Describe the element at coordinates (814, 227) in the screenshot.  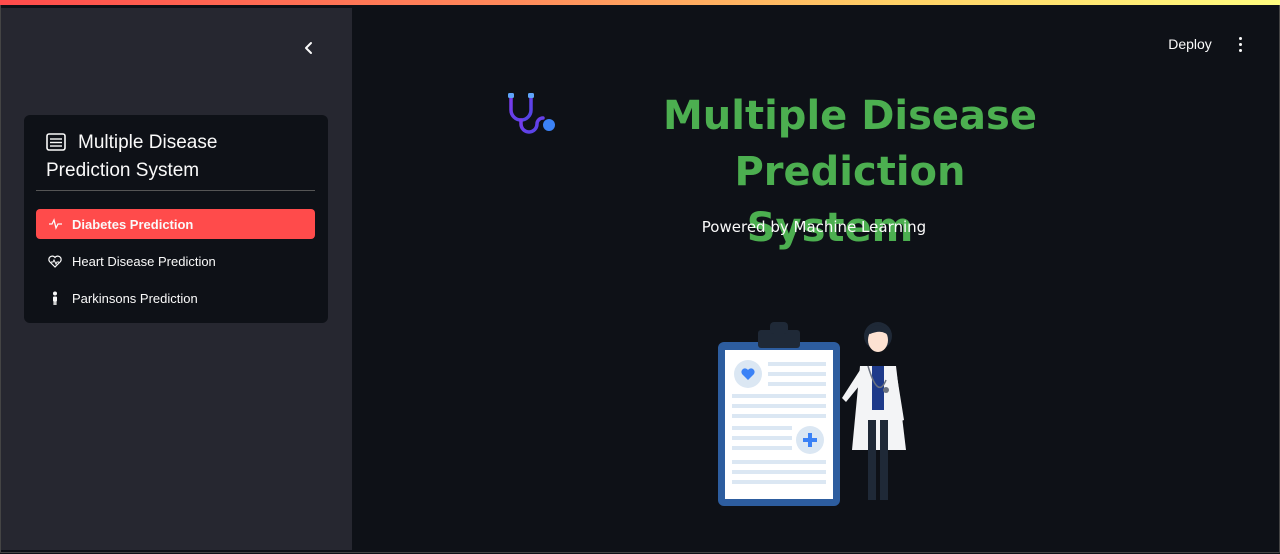
I see `page-subtitle: Powered by Machine Learning` at that location.